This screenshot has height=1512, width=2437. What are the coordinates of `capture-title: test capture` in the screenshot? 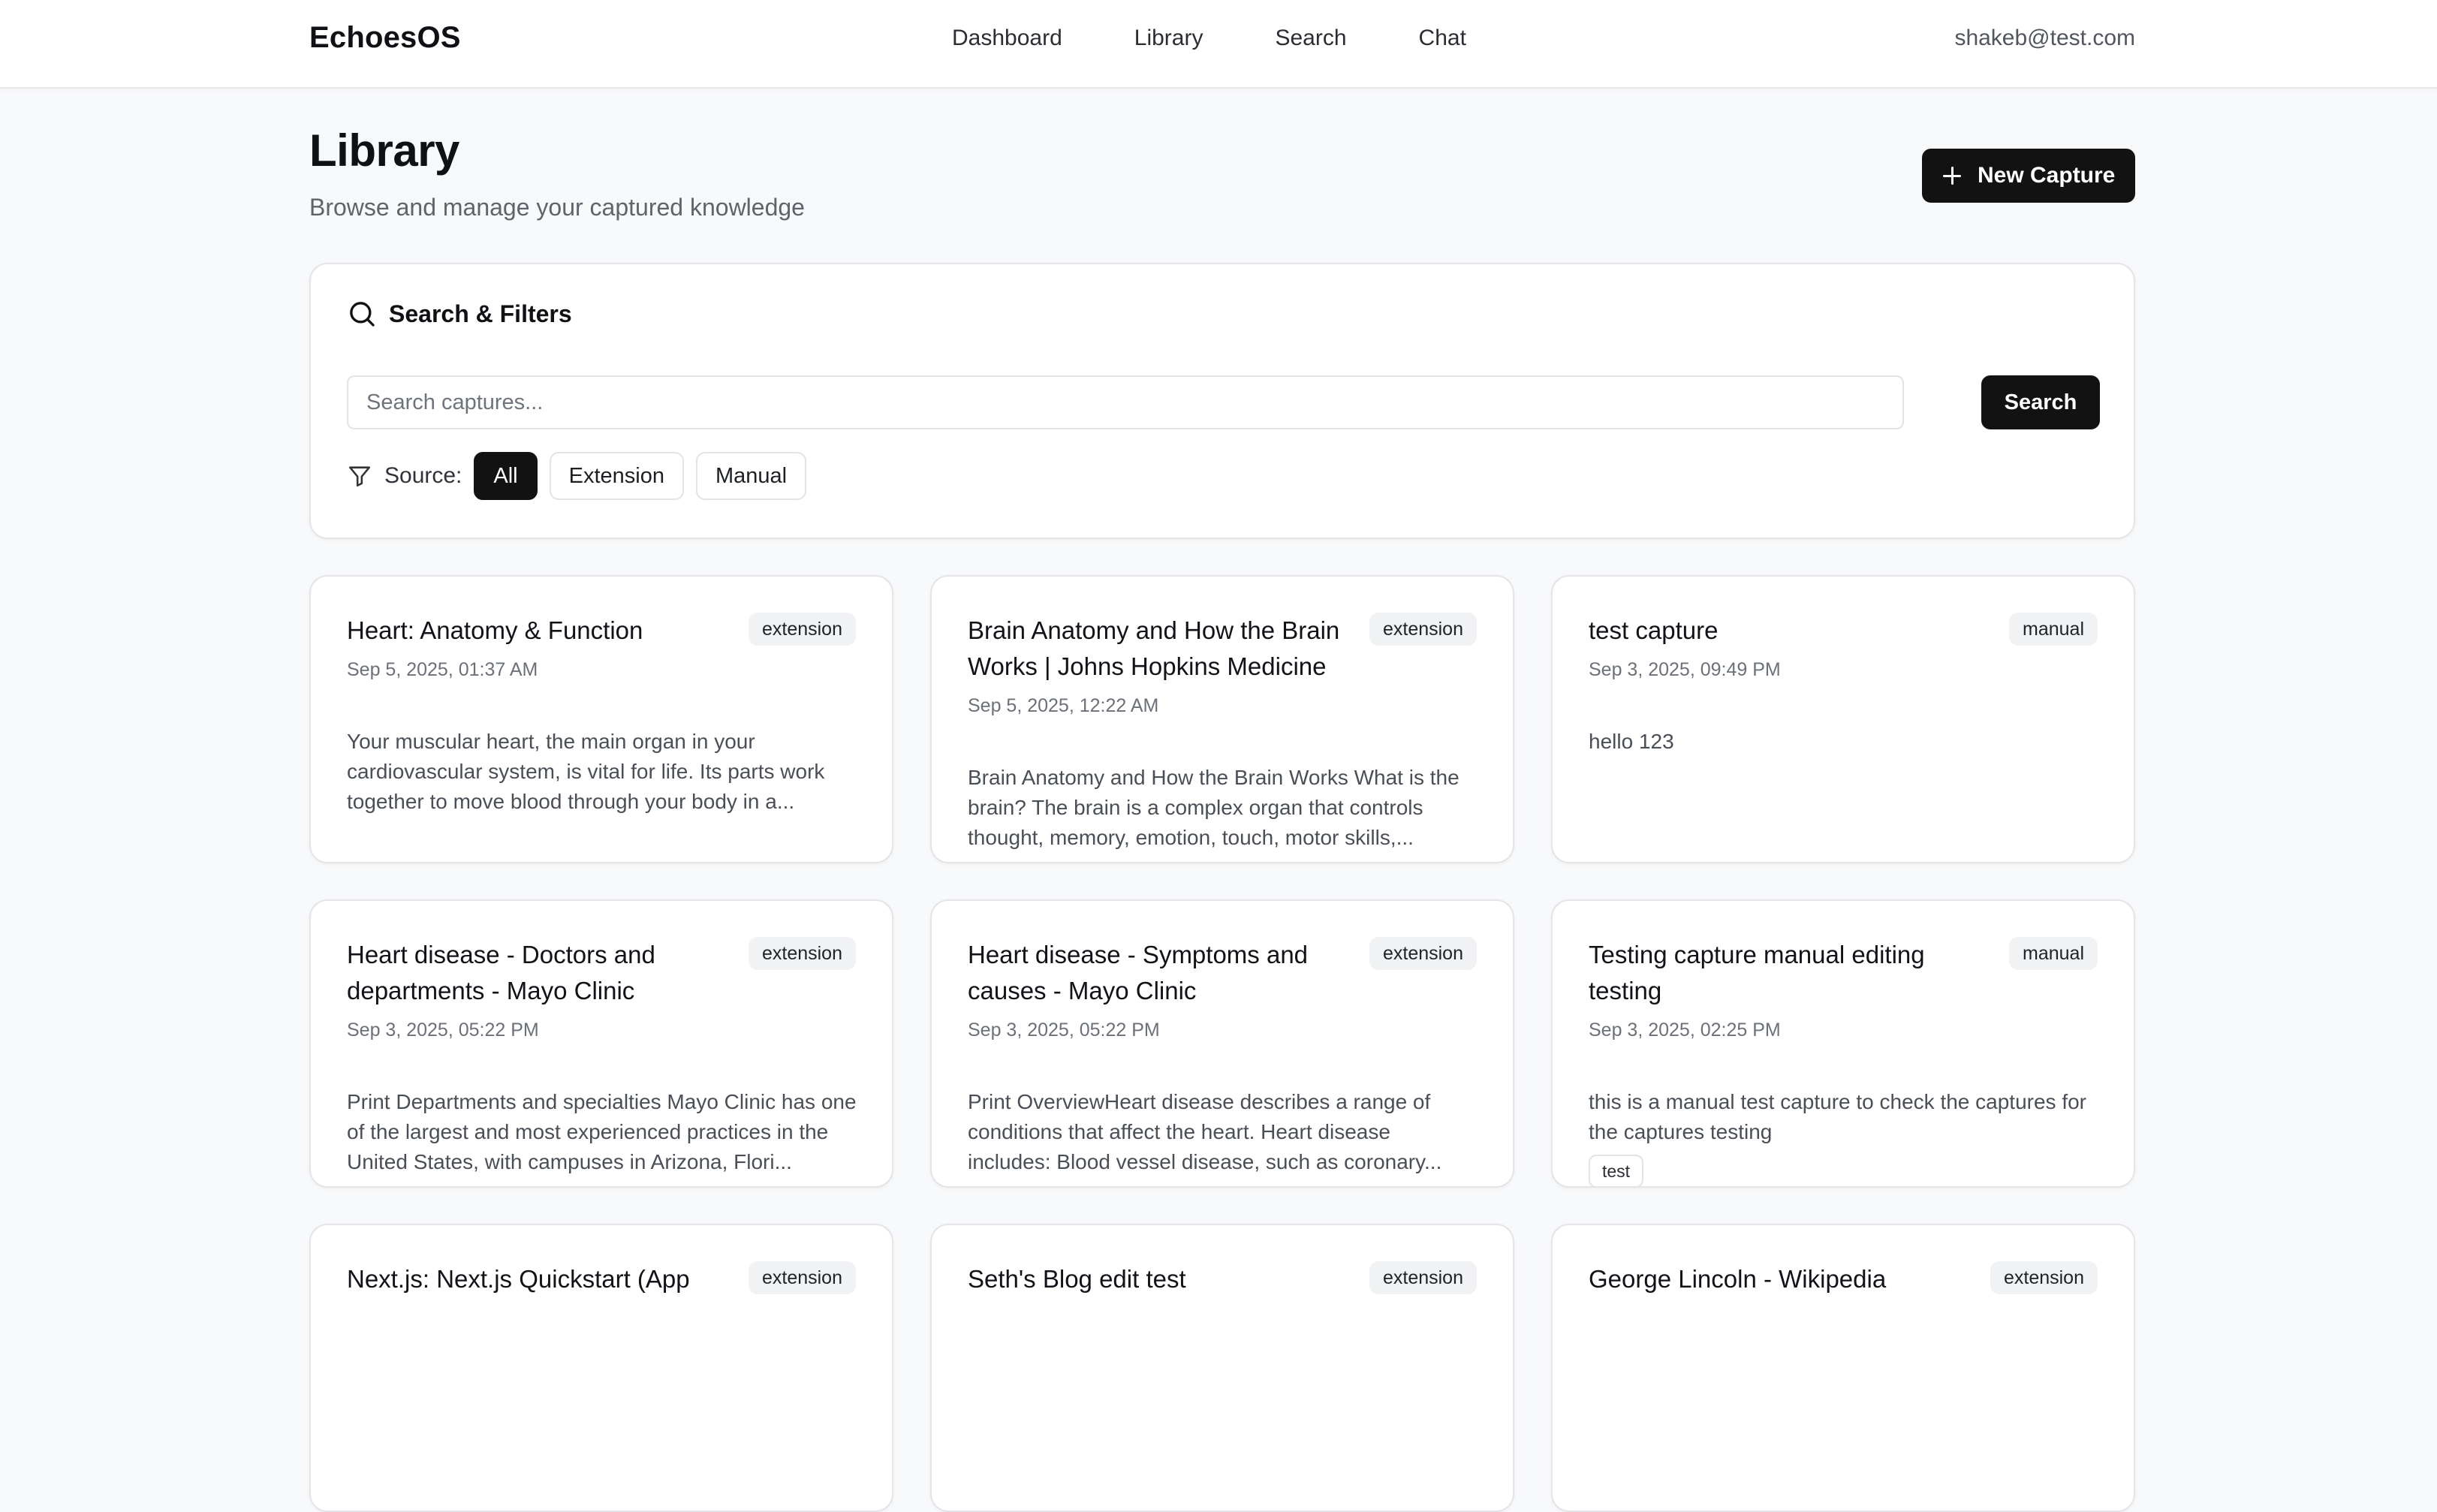 It's located at (1654, 630).